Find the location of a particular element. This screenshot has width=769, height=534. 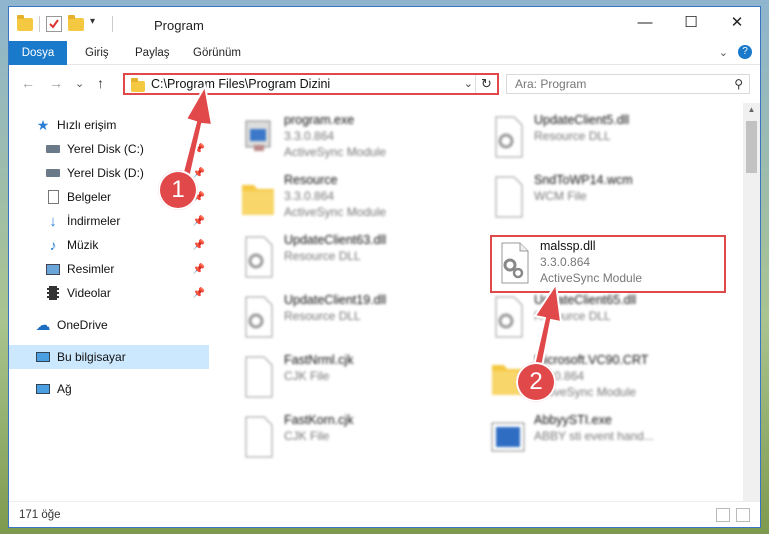

sidebar-item-label: Müzik is located at coordinates (83, 245).